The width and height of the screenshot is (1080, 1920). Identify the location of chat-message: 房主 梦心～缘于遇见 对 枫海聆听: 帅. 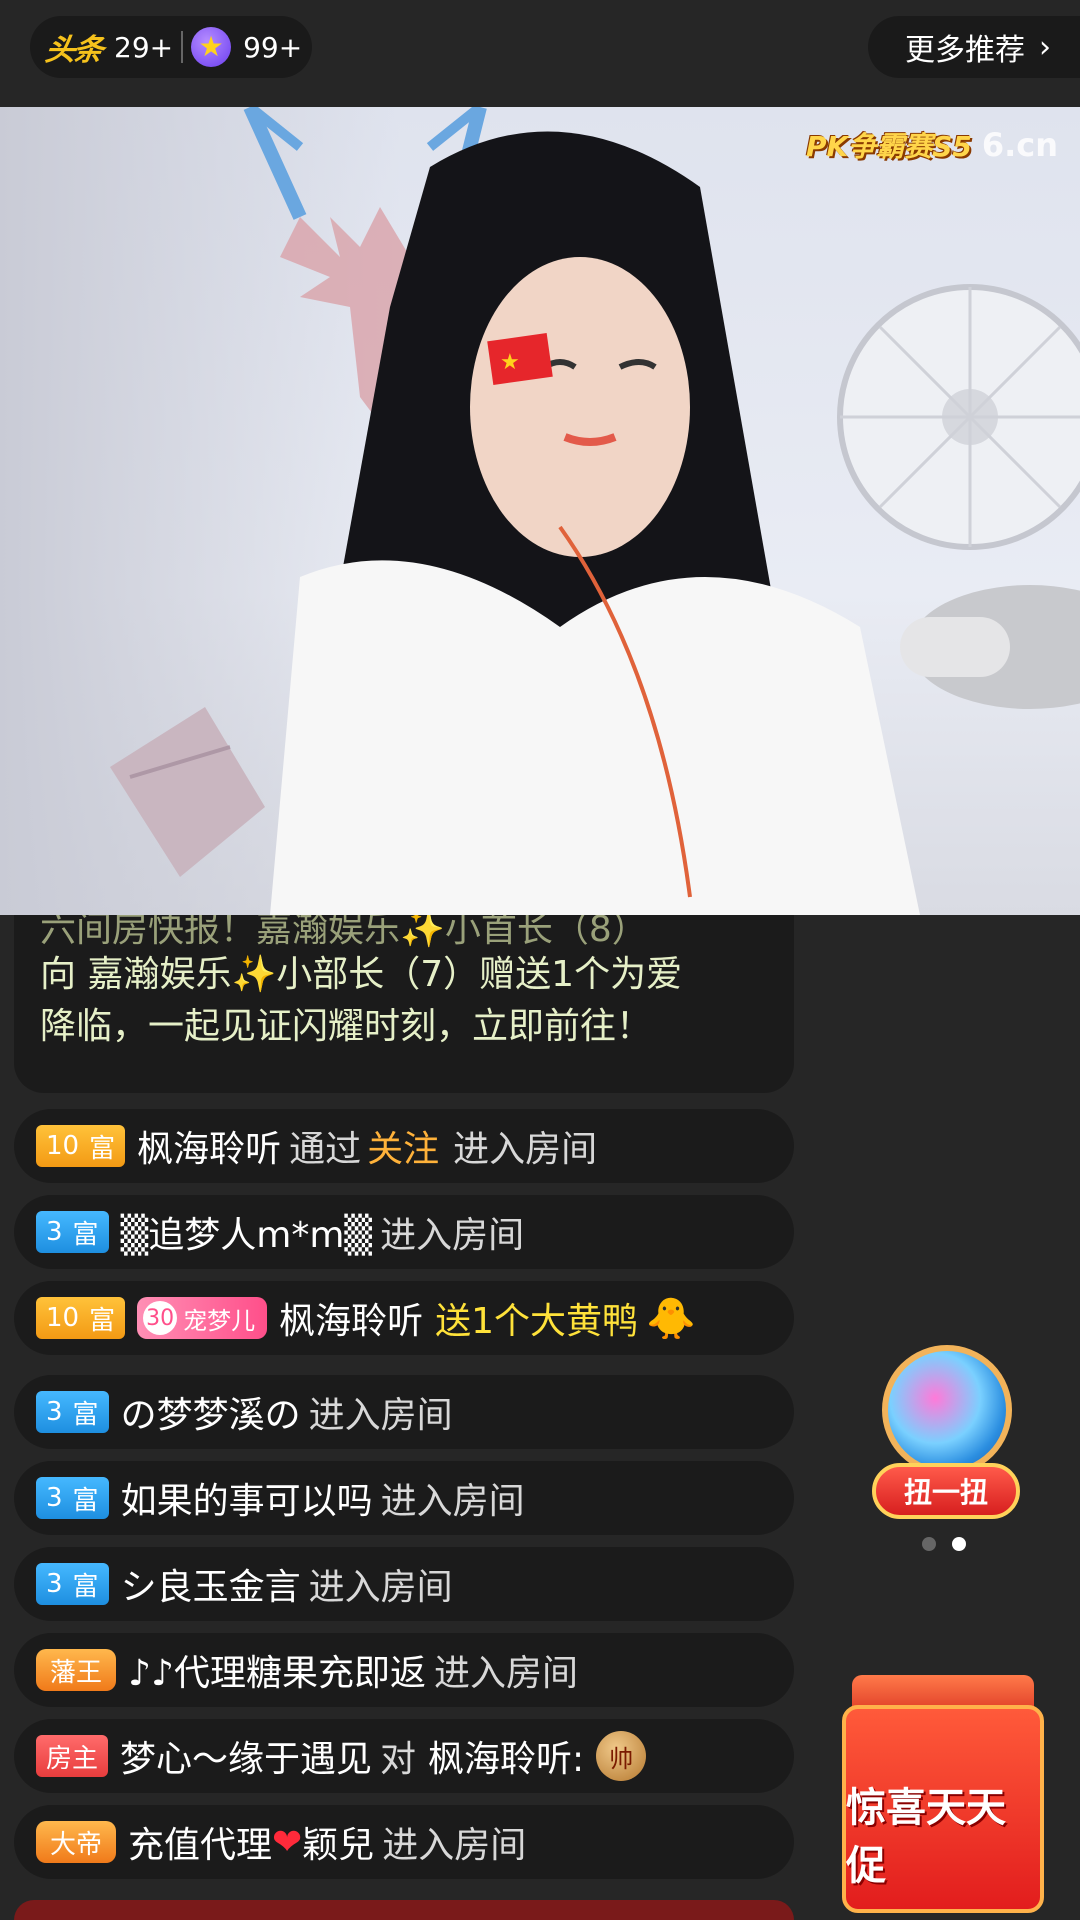
(404, 1756).